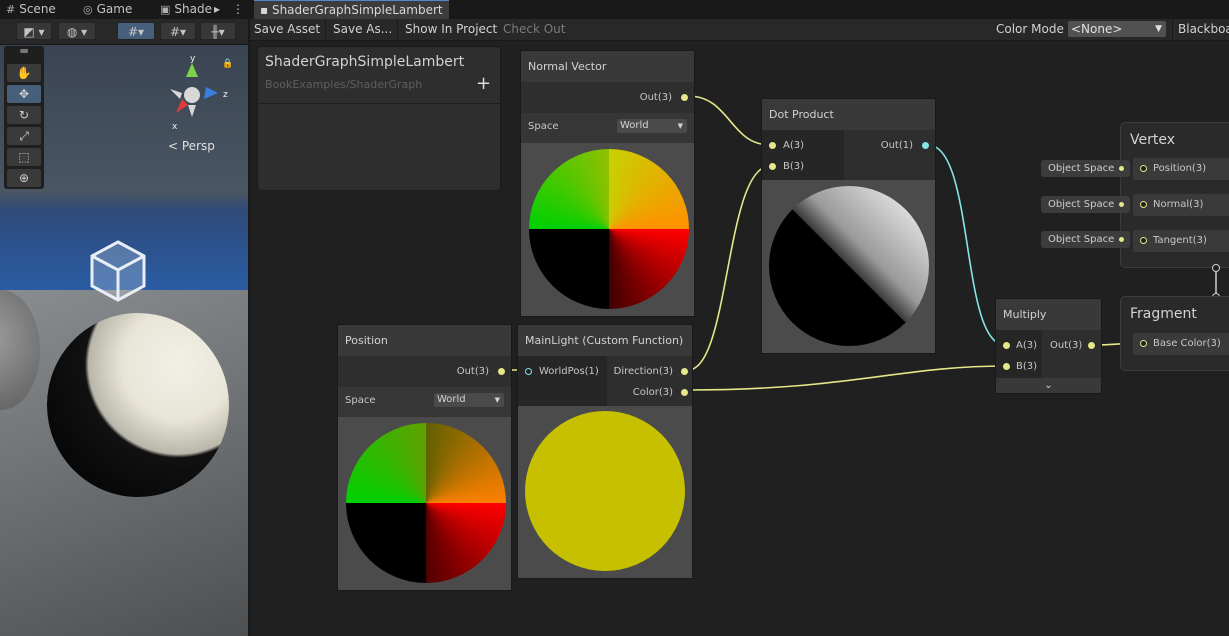  Describe the element at coordinates (1153, 140) in the screenshot. I see `vertex-title: Vertex` at that location.